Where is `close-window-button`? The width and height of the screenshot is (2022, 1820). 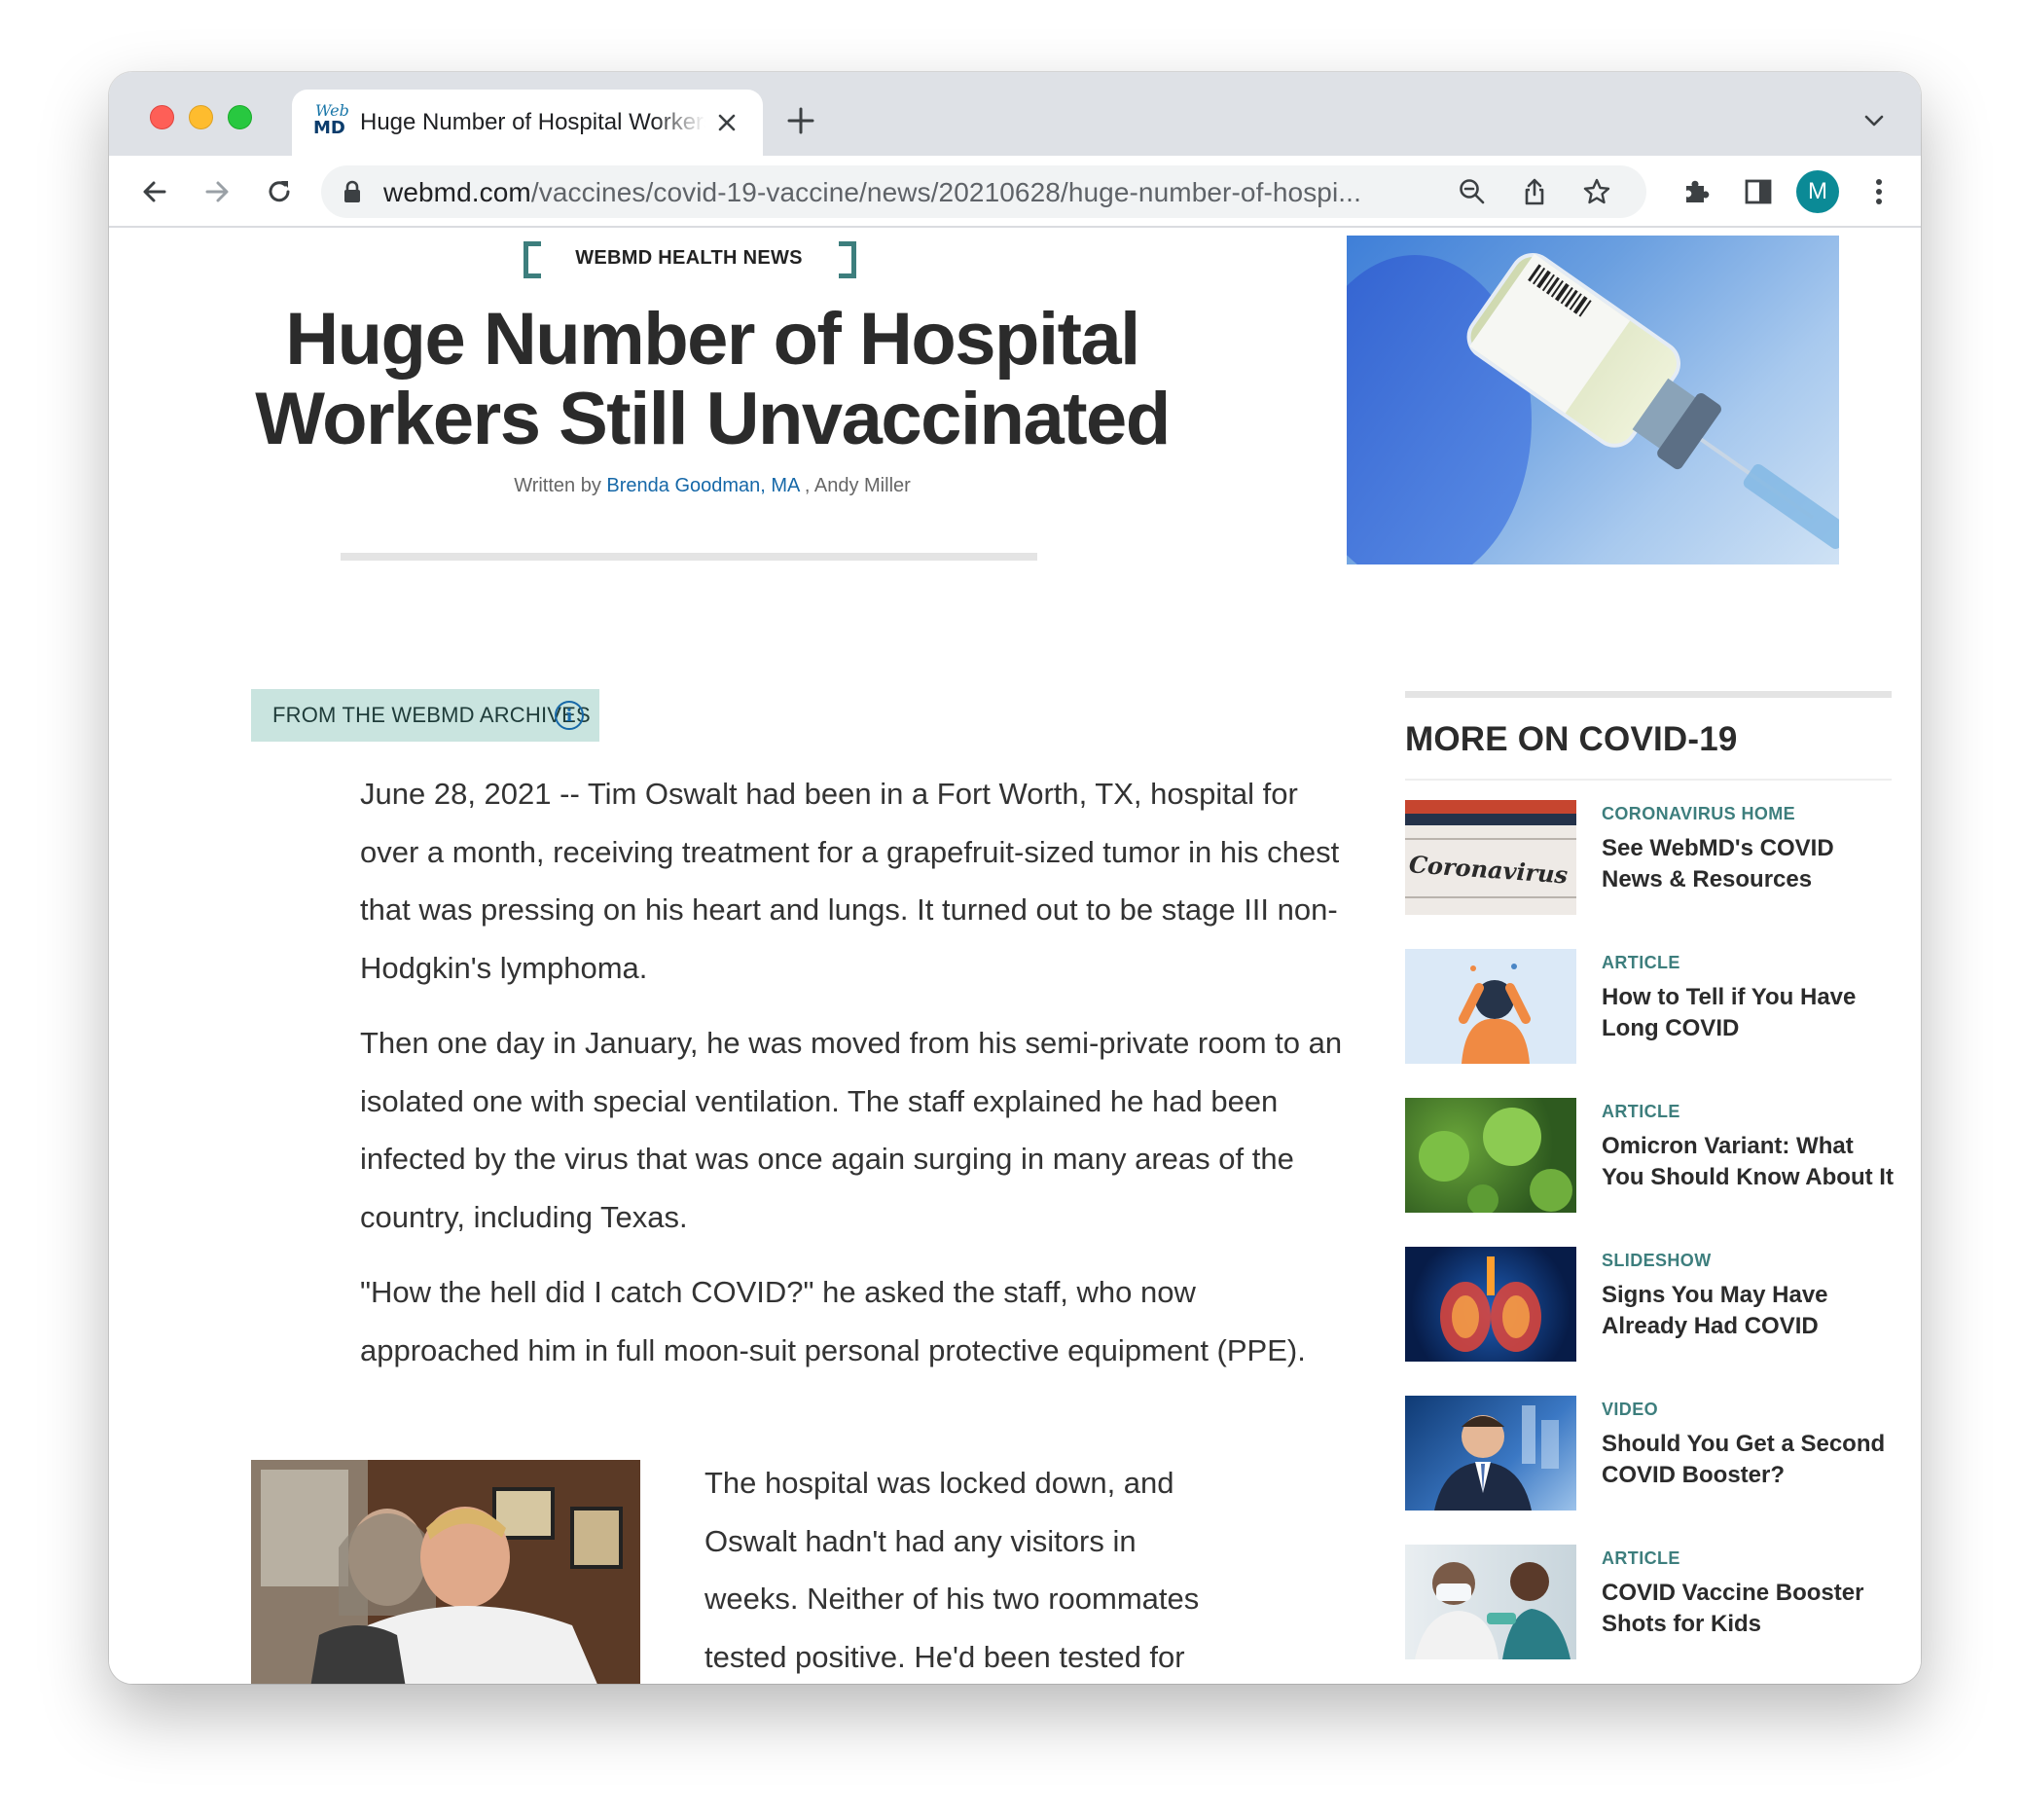
close-window-button is located at coordinates (162, 117).